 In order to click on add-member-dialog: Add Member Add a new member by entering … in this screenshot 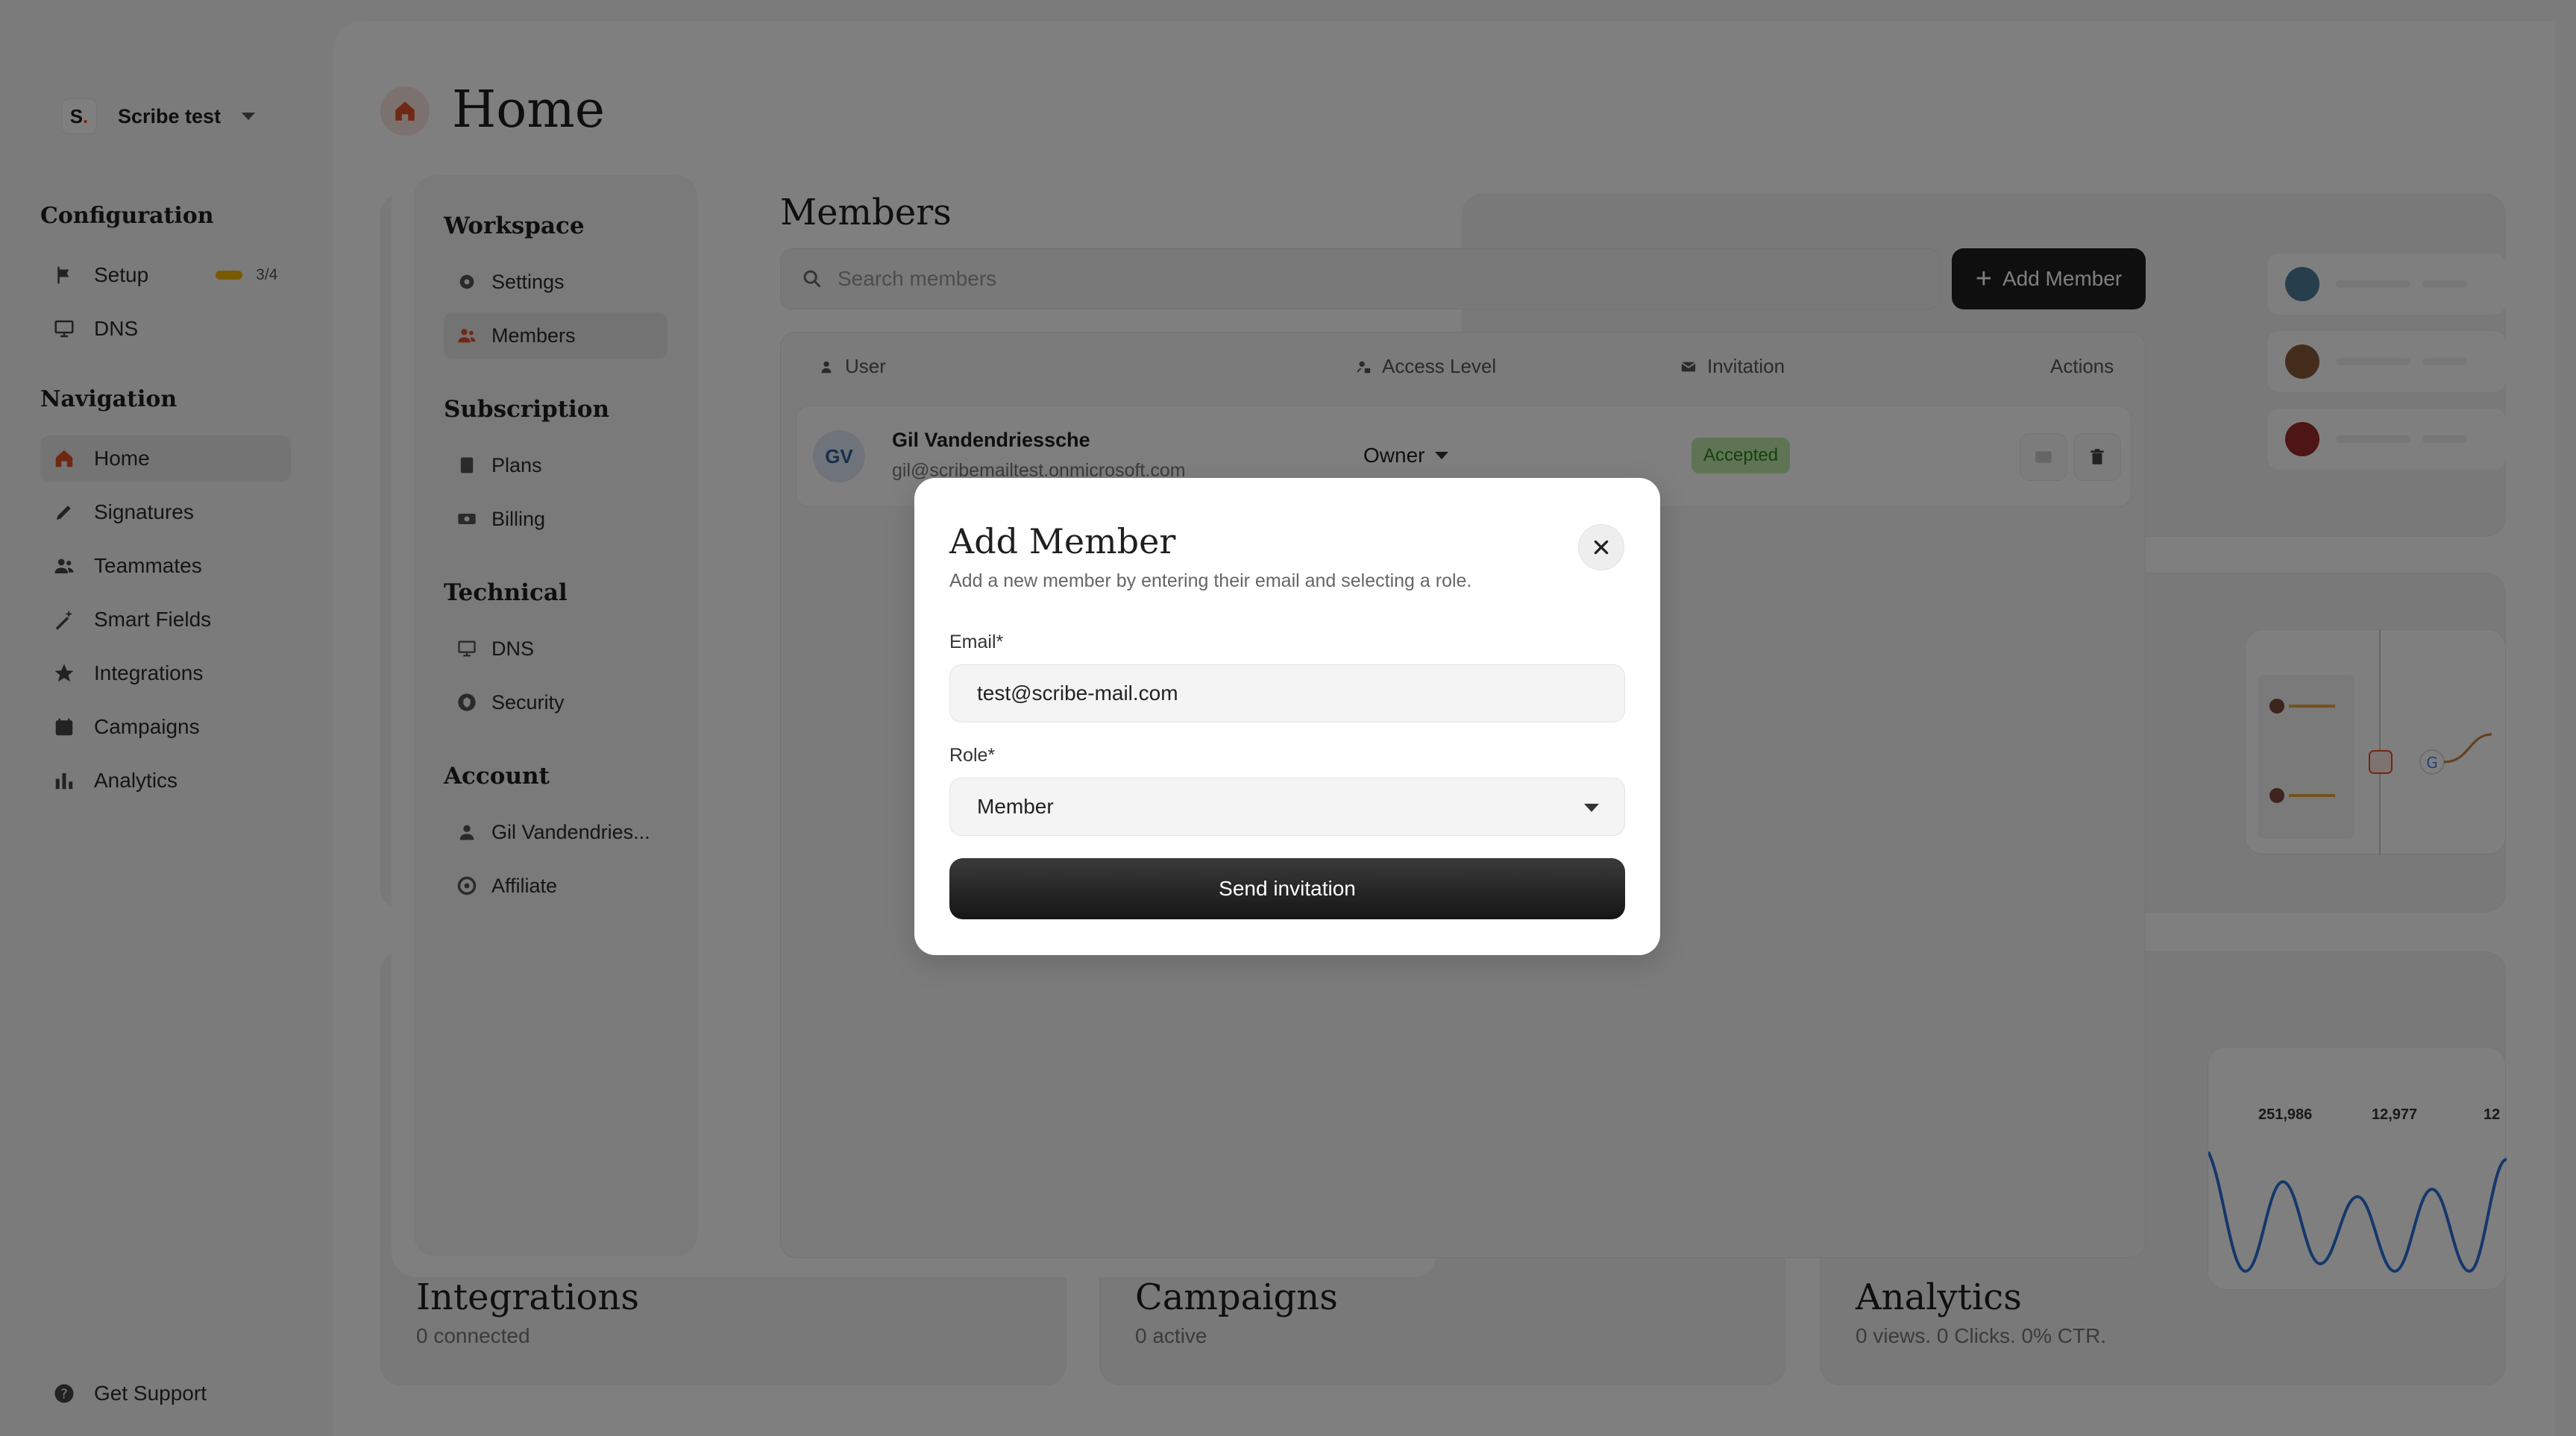, I will do `click(1287, 716)`.